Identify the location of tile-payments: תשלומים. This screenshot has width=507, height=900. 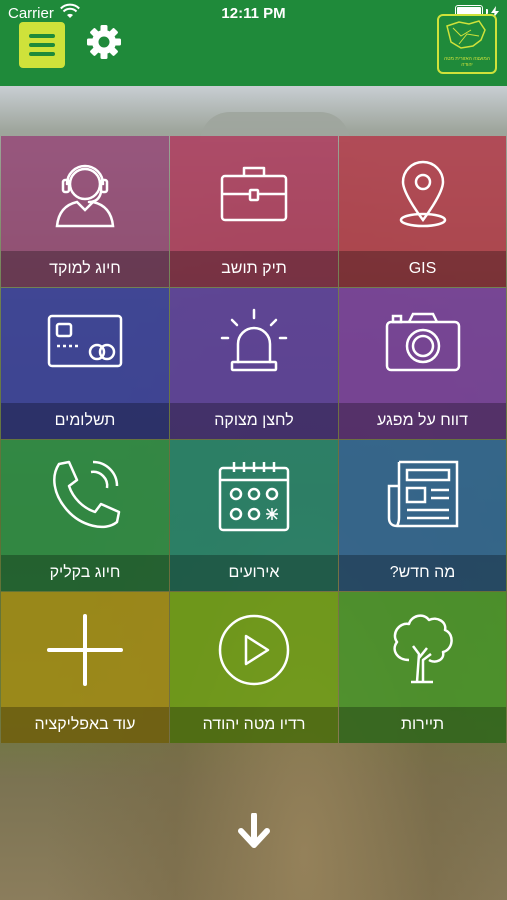
(85, 363).